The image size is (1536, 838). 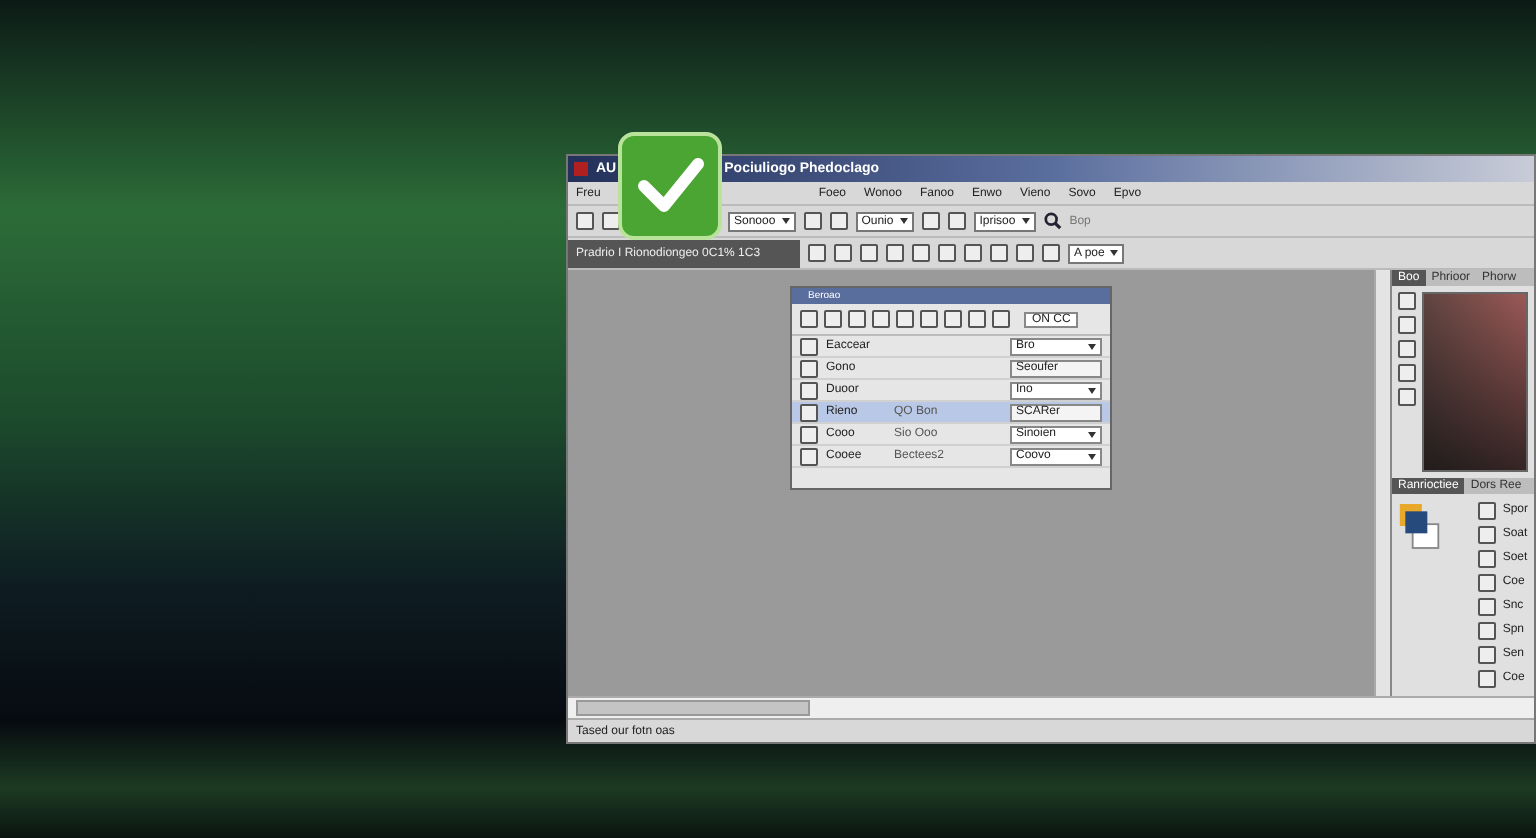 I want to click on horizontal-scrollbar, so click(x=1051, y=707).